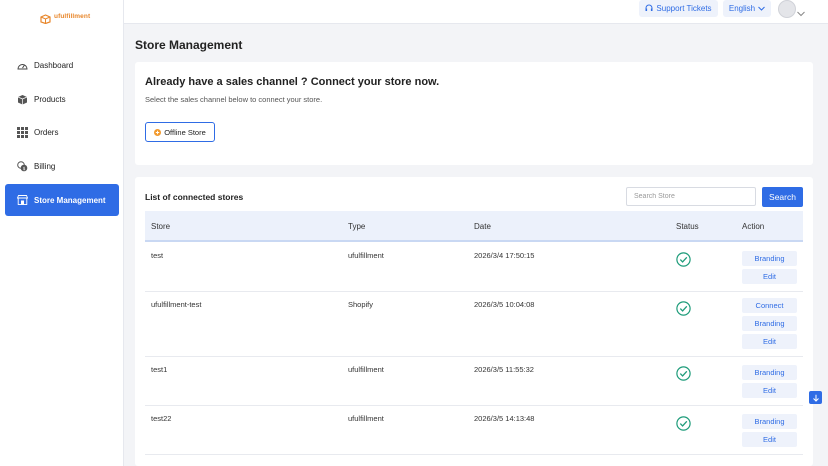  I want to click on sidebar-item-store-management: Store Management, so click(62, 200).